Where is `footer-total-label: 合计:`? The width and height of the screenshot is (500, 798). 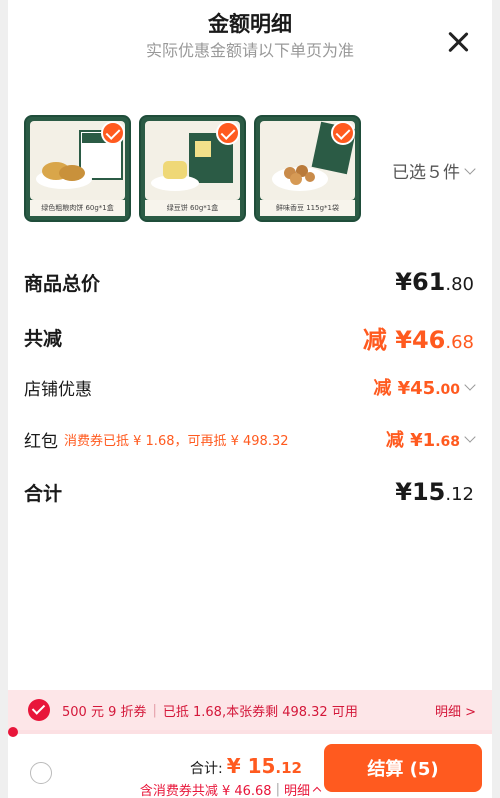 footer-total-label: 合计: is located at coordinates (206, 769).